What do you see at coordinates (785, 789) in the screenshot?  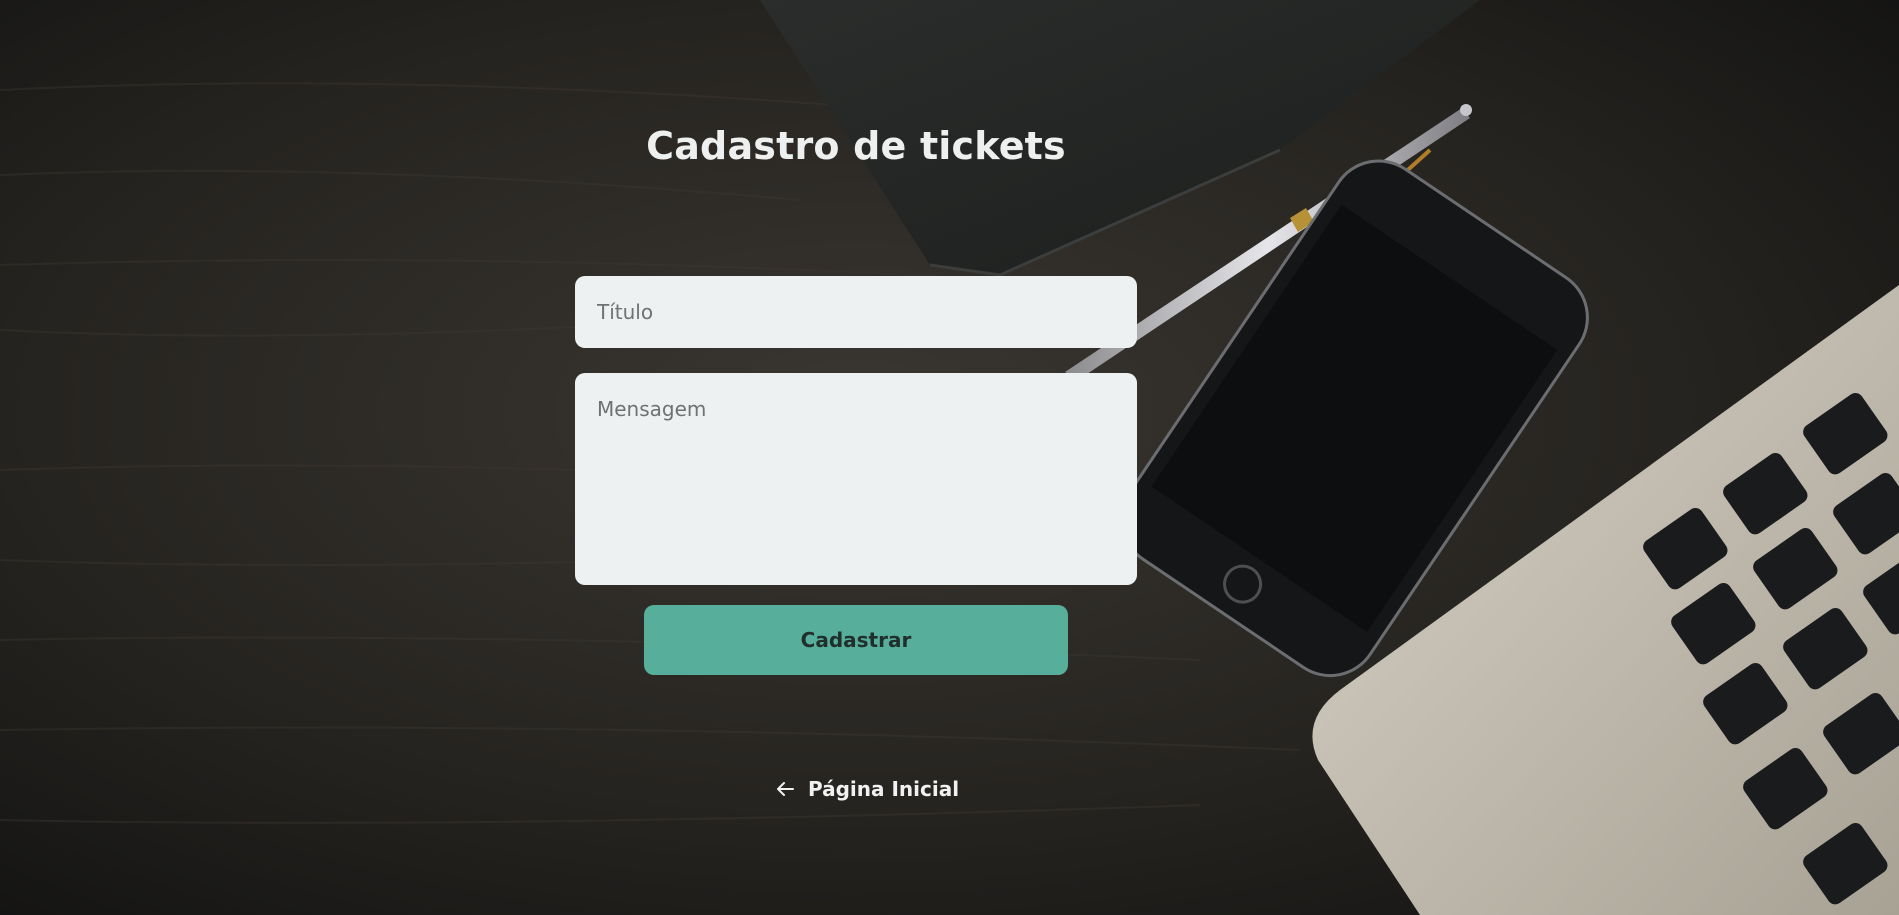 I see `arrow-left-icon` at bounding box center [785, 789].